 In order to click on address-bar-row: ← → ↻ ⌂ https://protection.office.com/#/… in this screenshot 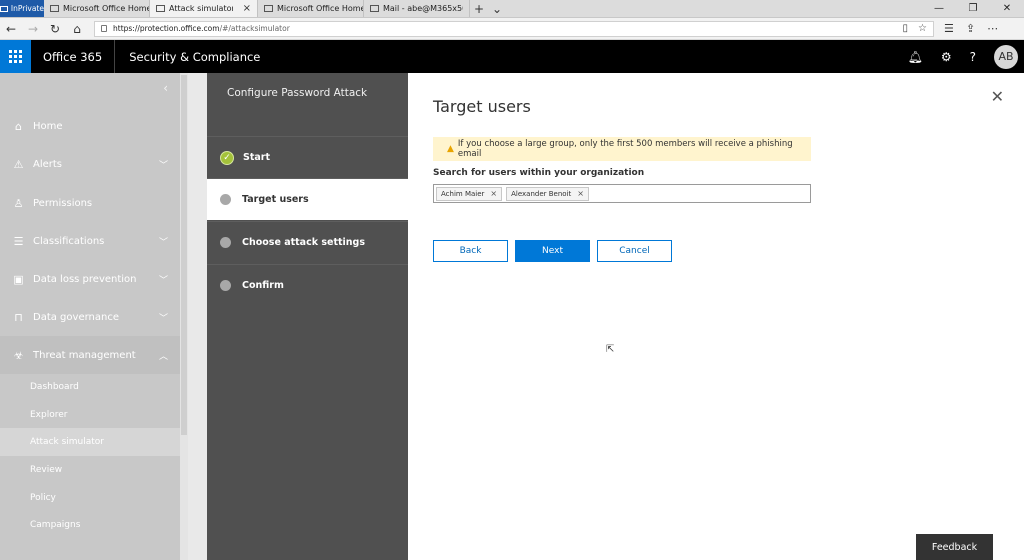, I will do `click(512, 29)`.